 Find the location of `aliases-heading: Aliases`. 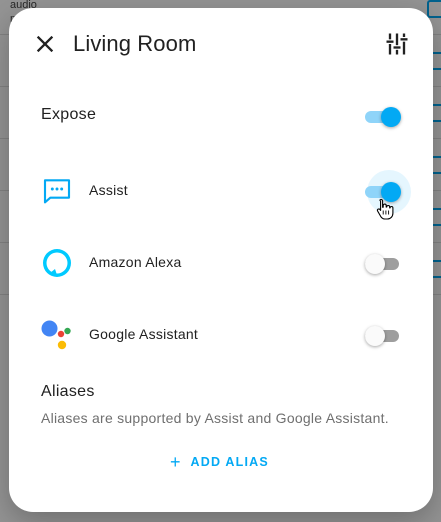

aliases-heading: Aliases is located at coordinates (68, 391).